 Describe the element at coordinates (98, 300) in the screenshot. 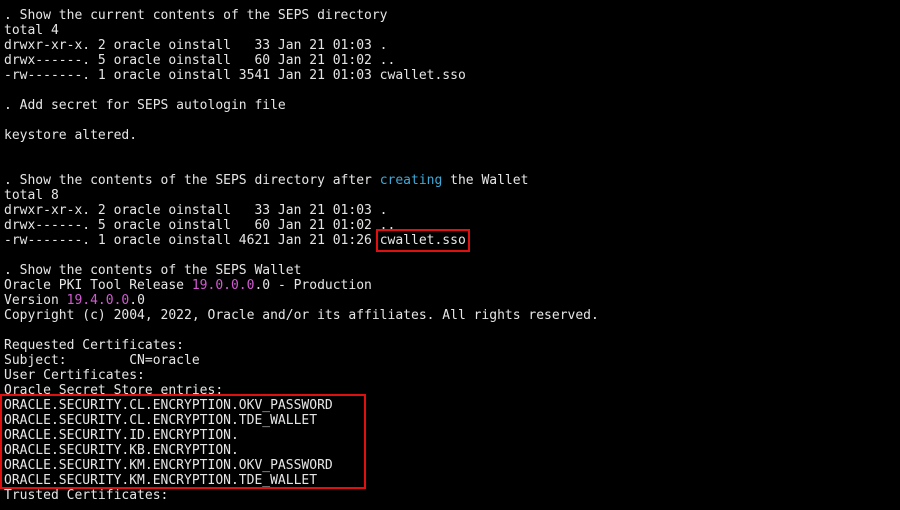

I see `version-number: 19.4.0.0` at that location.